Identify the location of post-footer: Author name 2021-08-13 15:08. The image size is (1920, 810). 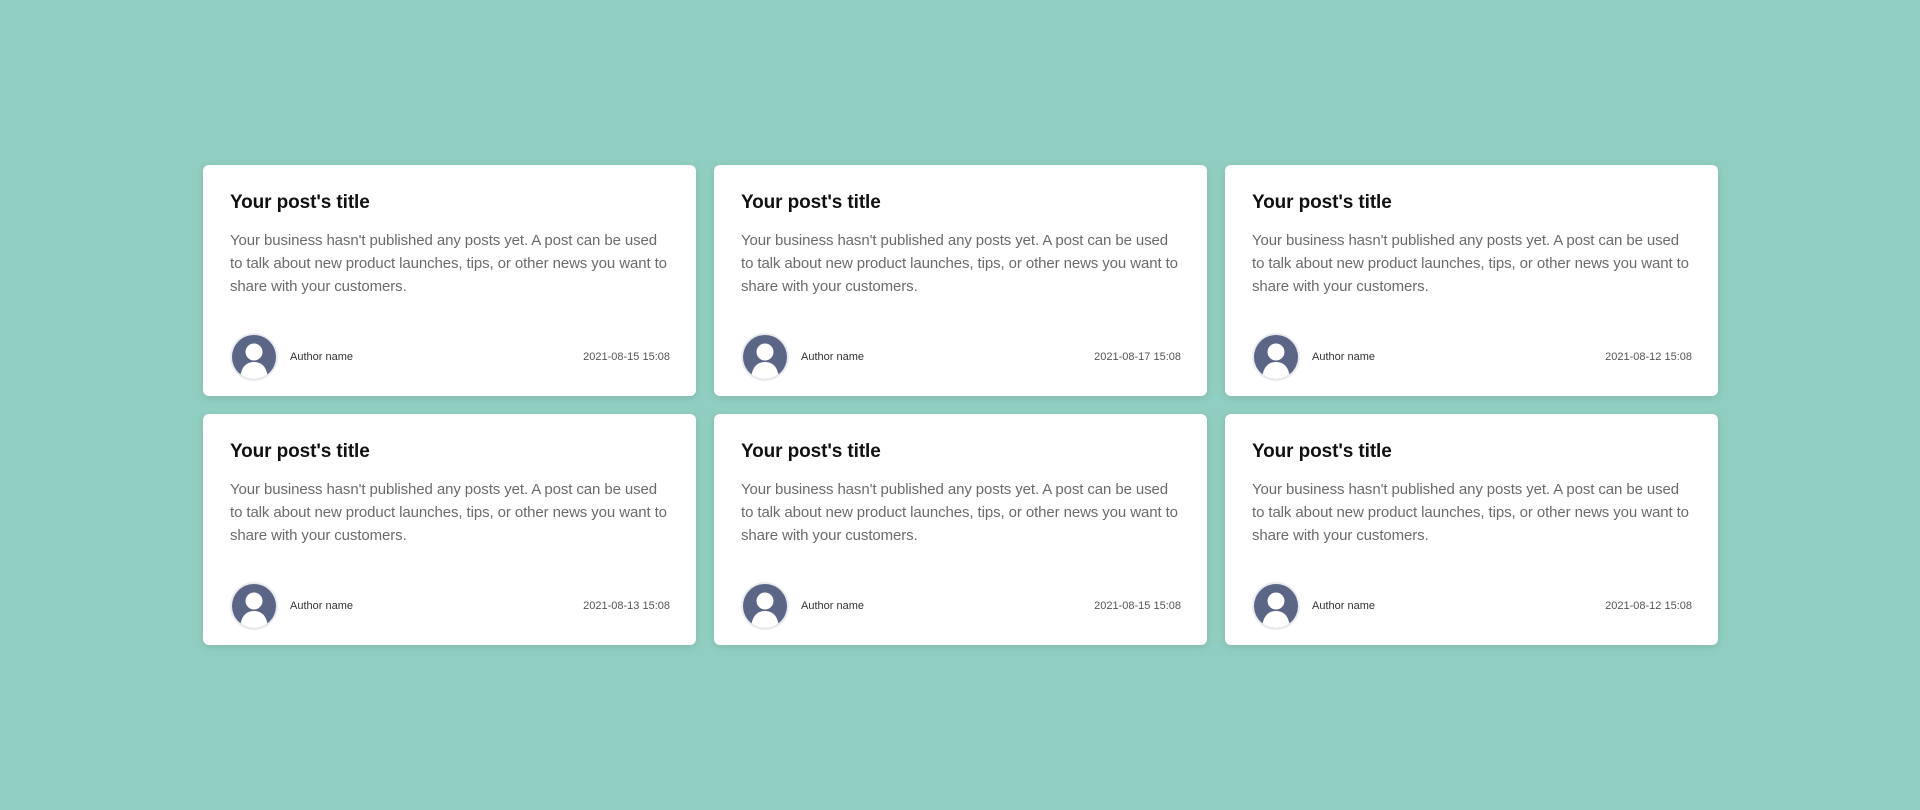
(450, 606).